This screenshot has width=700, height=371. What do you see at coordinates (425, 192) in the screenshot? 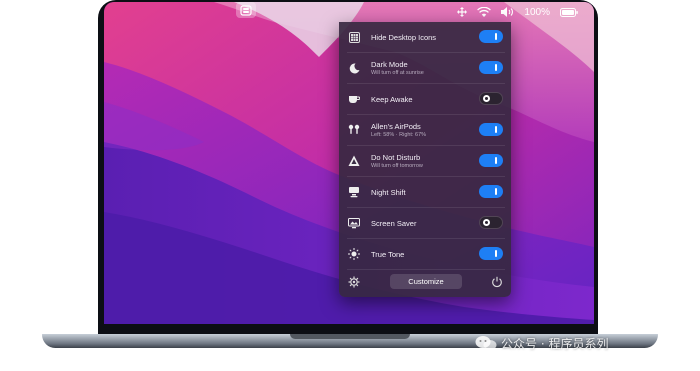
I see `row-night-shift: Night Shift` at bounding box center [425, 192].